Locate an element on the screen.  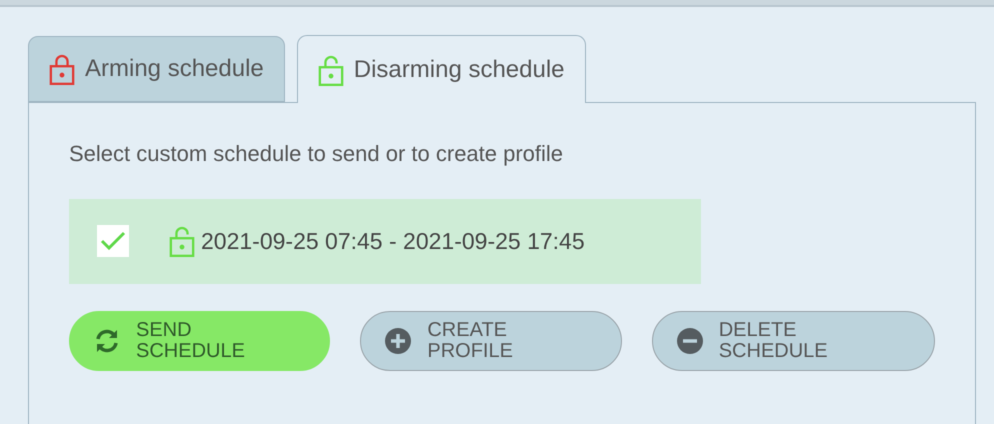
schedule-tab: Disarming schedule is located at coordinates (441, 69).